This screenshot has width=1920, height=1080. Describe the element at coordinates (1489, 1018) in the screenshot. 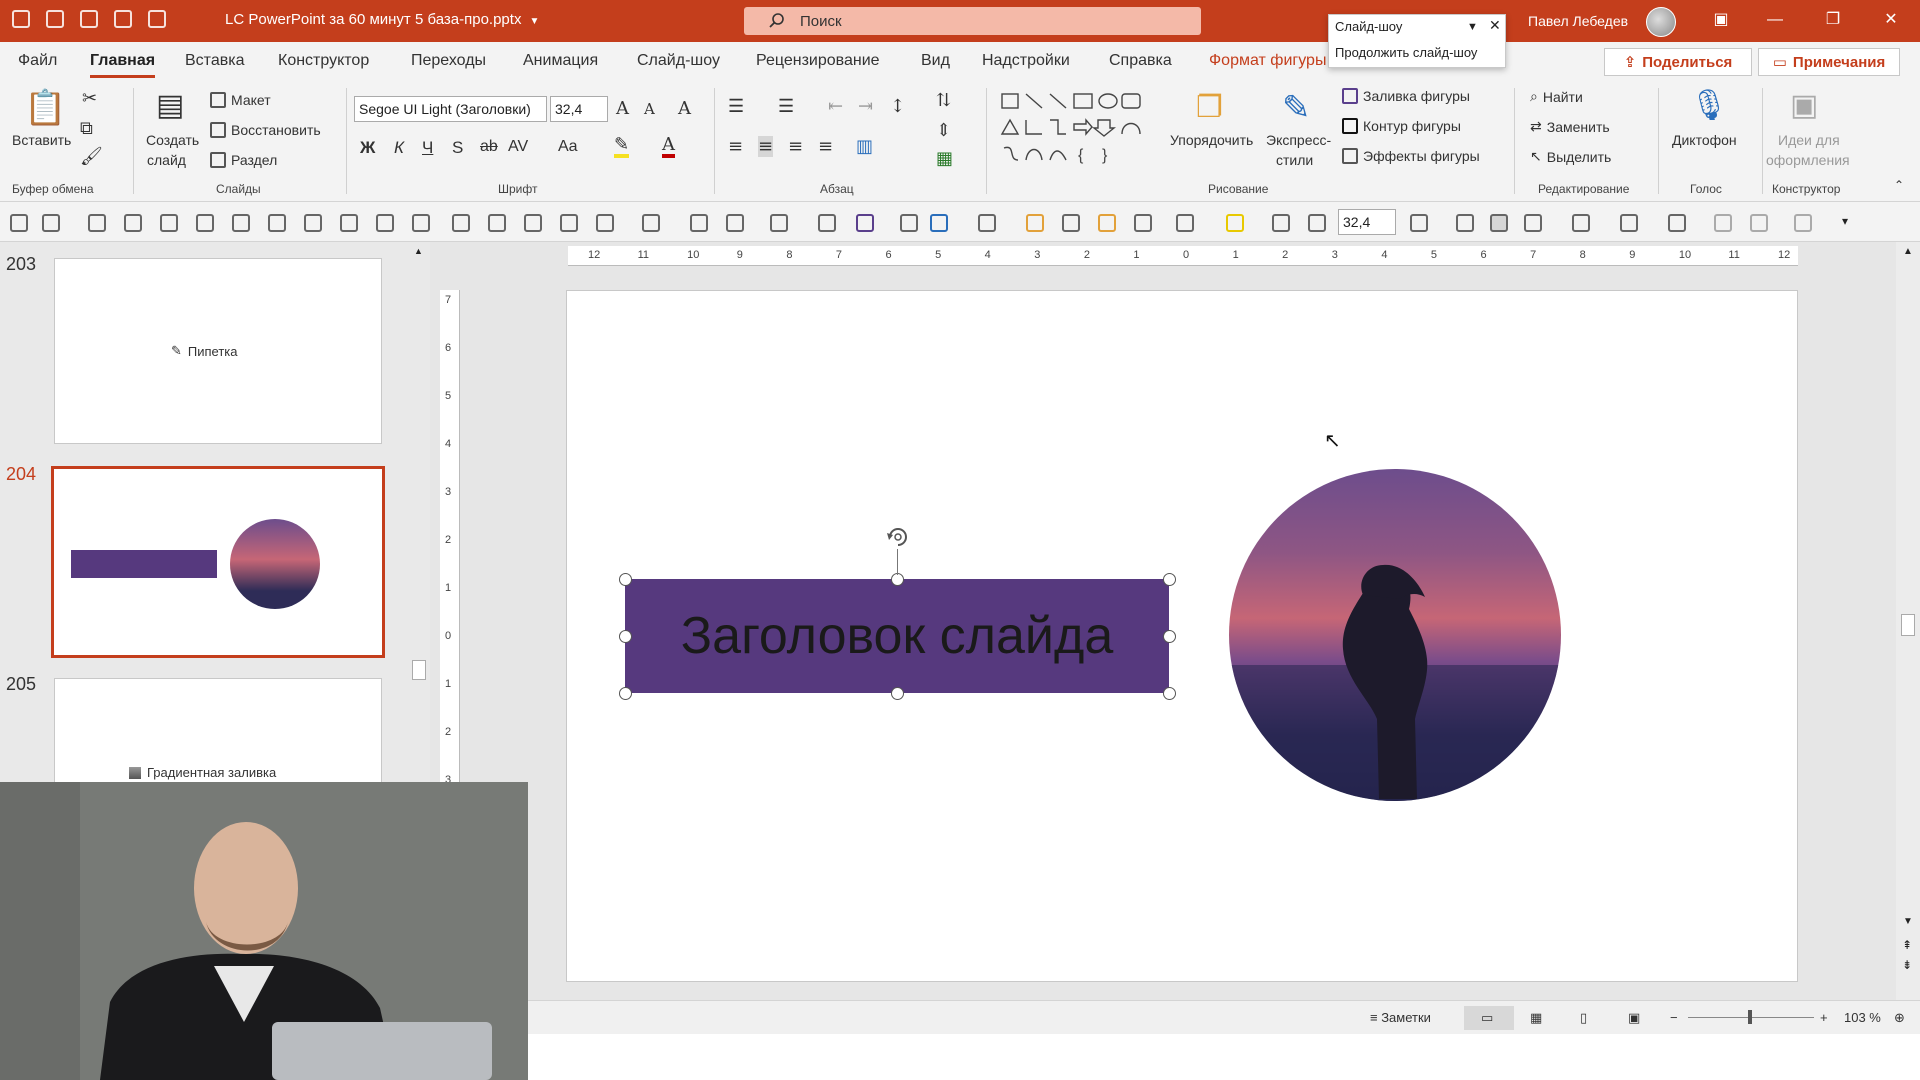

I see `normal-view-button: ▭` at that location.